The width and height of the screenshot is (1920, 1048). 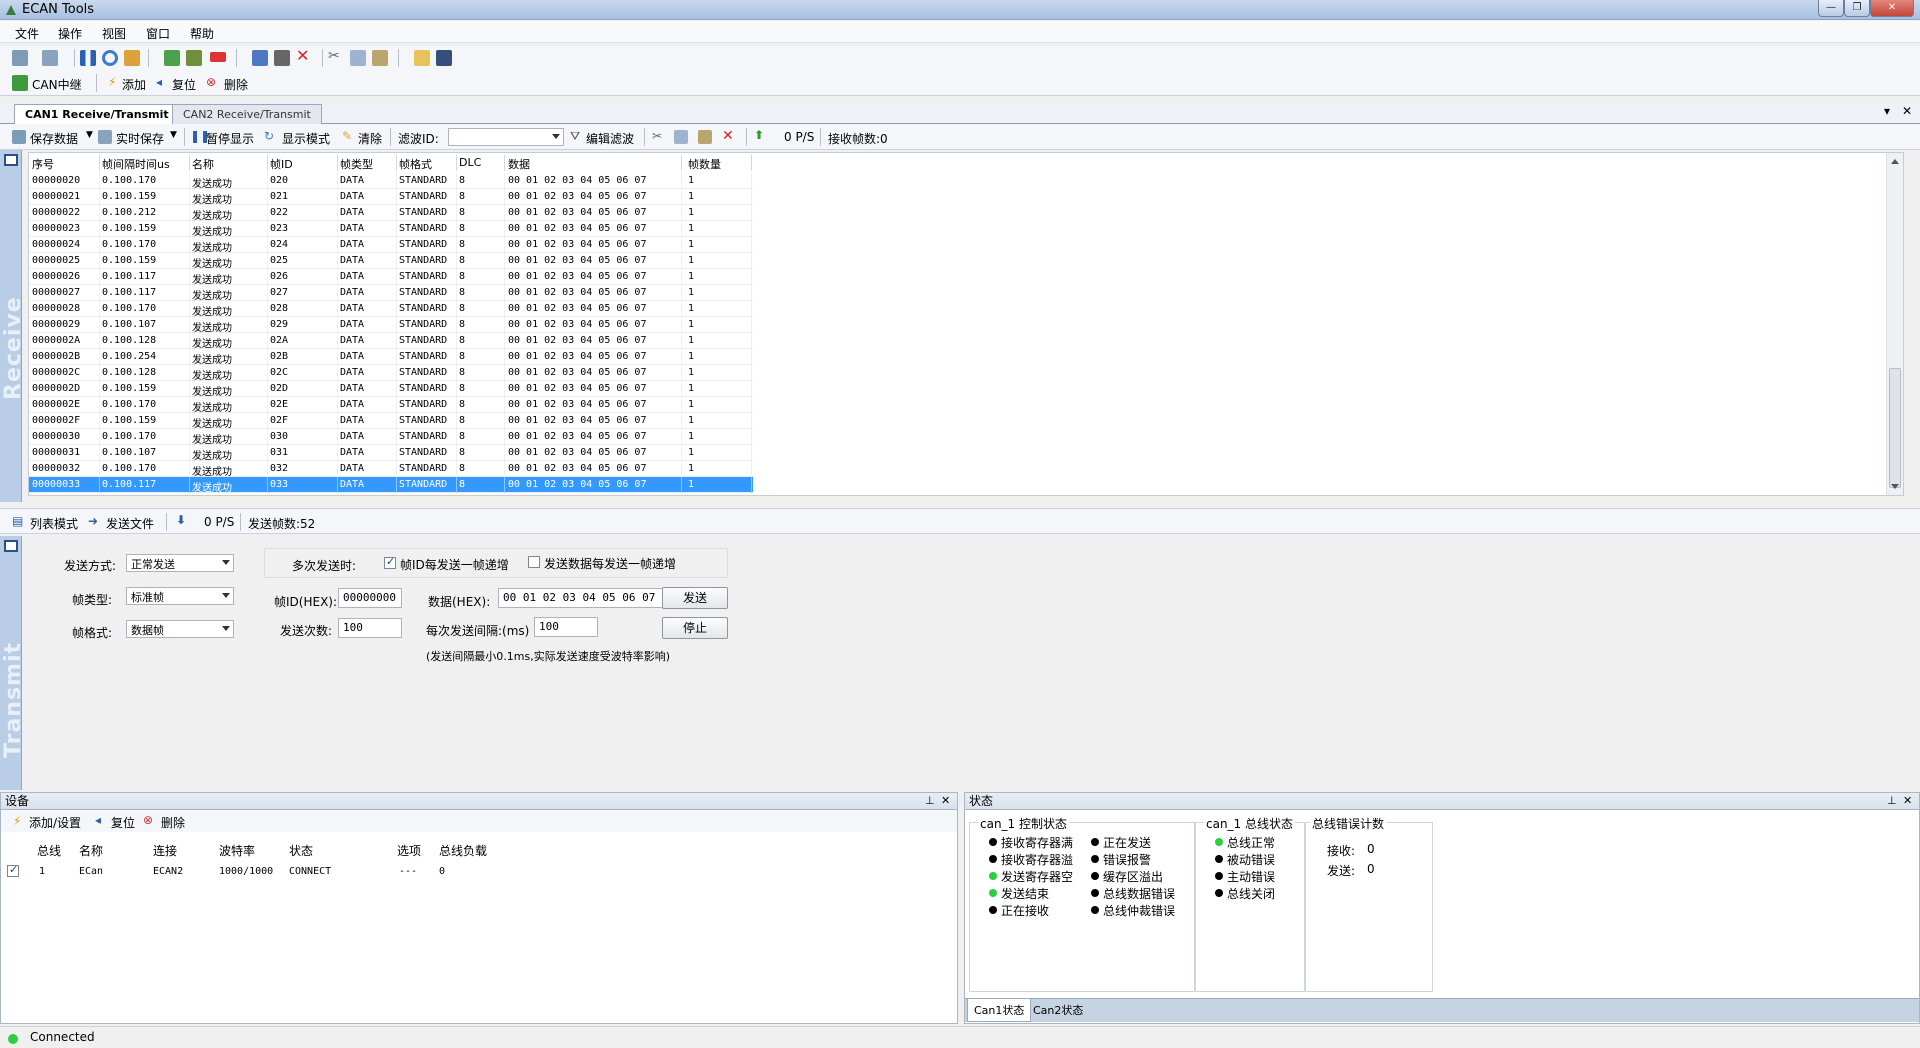 I want to click on col-header-frame-type: 帧类型, so click(x=356, y=164).